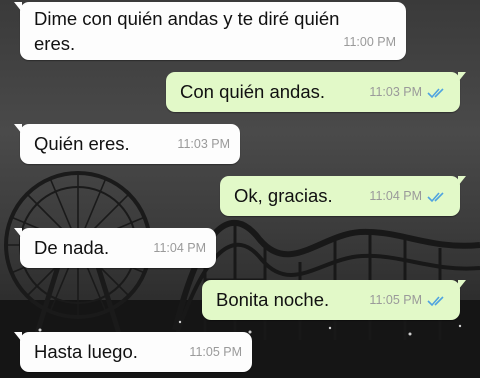  I want to click on message-bubble-incoming: Hasta luego. 11:05 PM, so click(133, 352).